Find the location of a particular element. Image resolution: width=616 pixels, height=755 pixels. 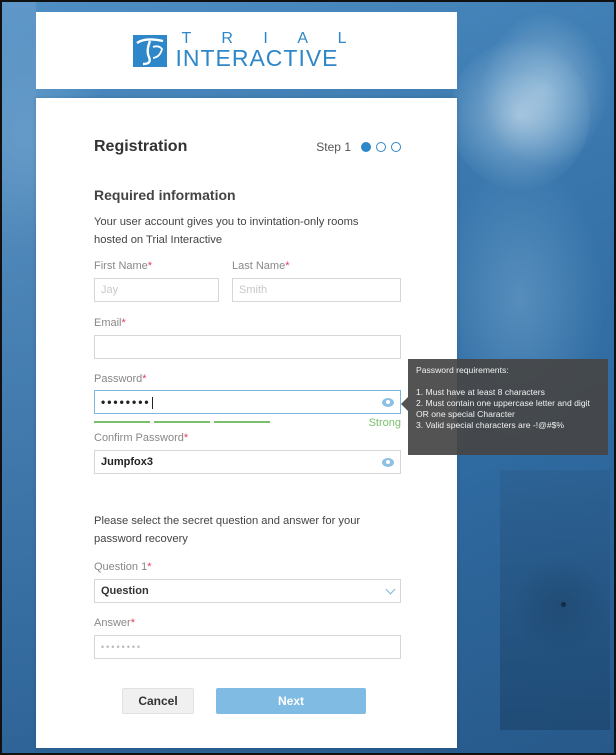

tooltip-rule: 1. Must have at least 8 characters is located at coordinates (480, 392).